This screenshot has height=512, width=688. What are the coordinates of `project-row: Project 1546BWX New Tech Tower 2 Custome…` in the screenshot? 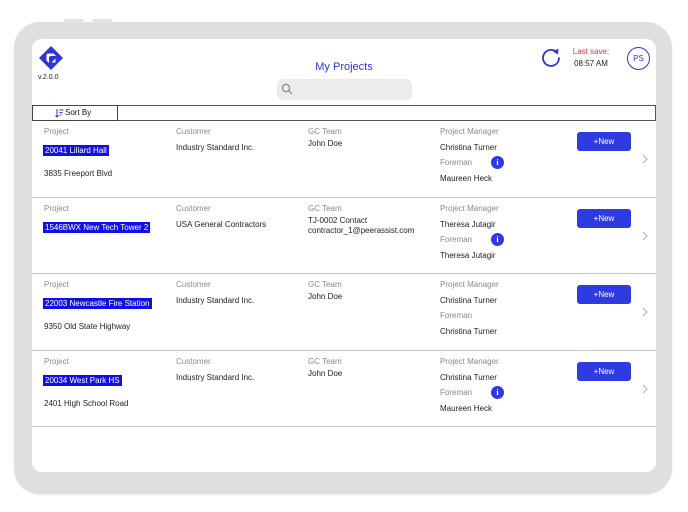 It's located at (344, 236).